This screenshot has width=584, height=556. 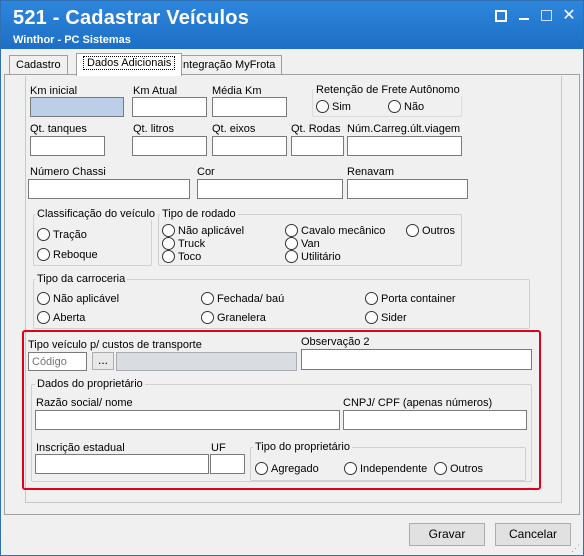 I want to click on radio-label: Agregado, so click(x=295, y=469).